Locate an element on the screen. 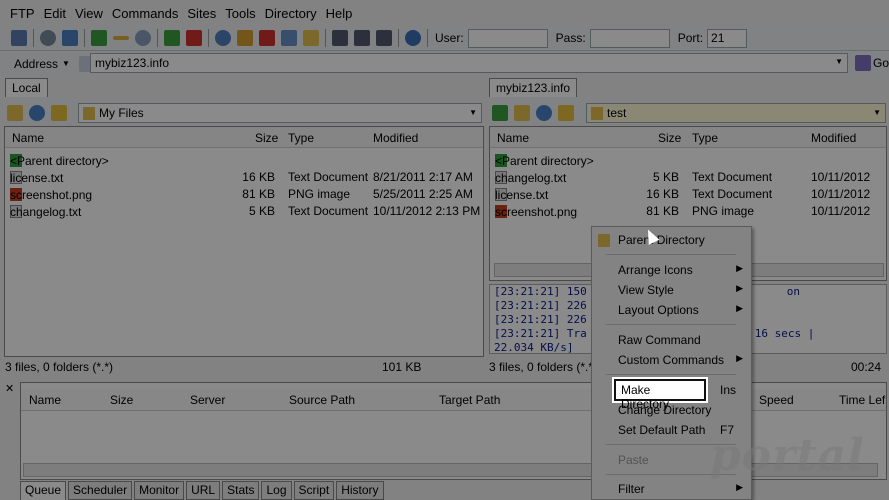  menu-item-label: Paste is located at coordinates (633, 460).